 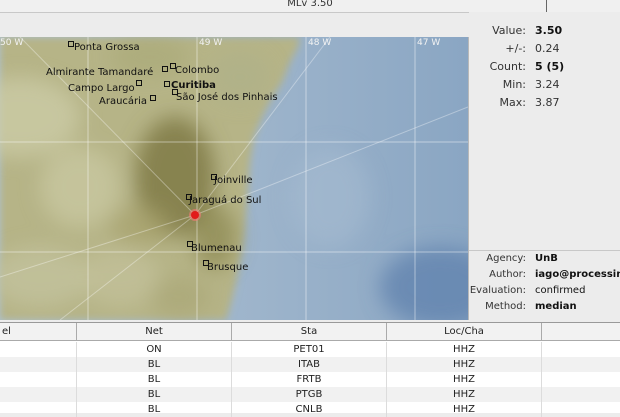 I want to click on mag-min-label: Min:, so click(x=514, y=84).